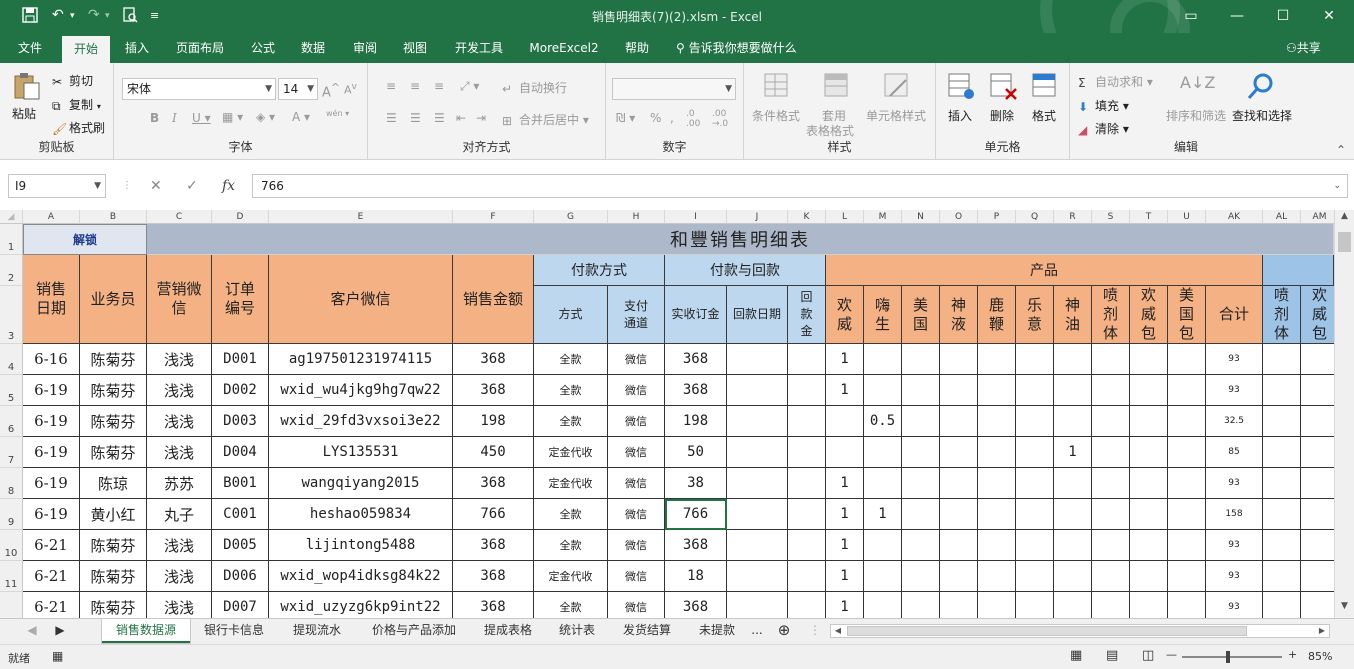 This screenshot has height=669, width=1354. Describe the element at coordinates (921, 217) in the screenshot. I see `column-header: N` at that location.